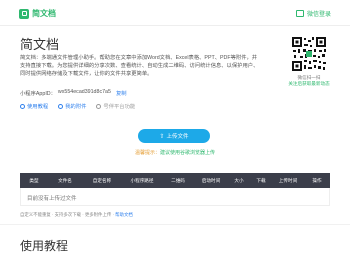 The width and height of the screenshot is (350, 263). I want to click on appid-value: wx554ecad391d8c7a5, so click(84, 92).